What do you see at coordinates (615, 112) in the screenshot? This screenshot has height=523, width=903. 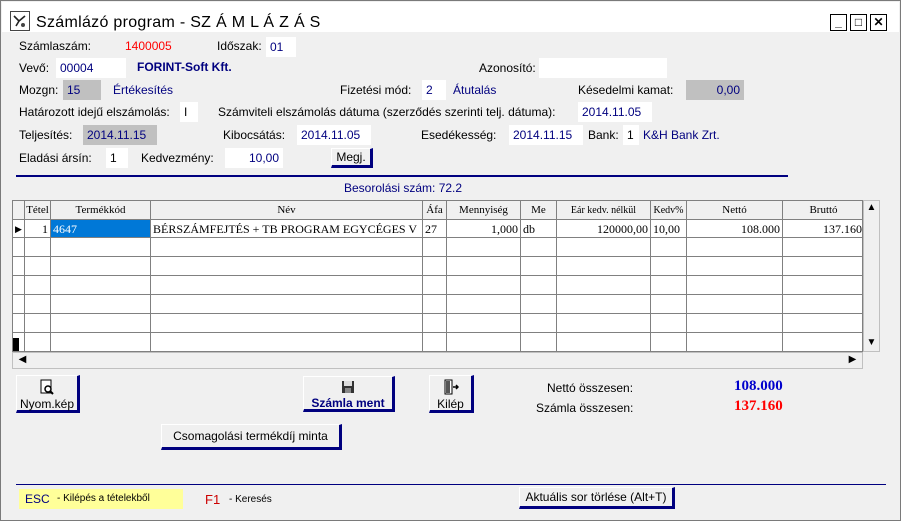 I see `szamviteli-input: 2014.11.05` at bounding box center [615, 112].